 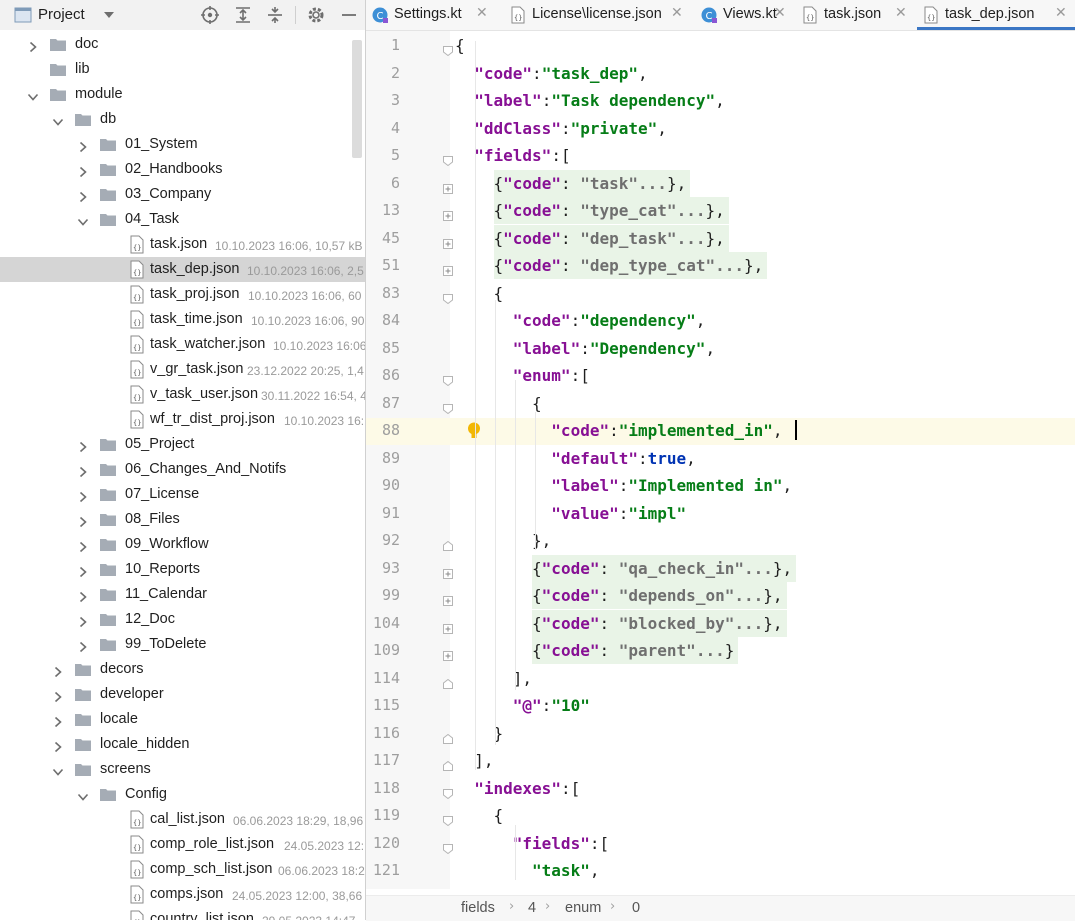 I want to click on tree-folder-row: Config, so click(x=182, y=794).